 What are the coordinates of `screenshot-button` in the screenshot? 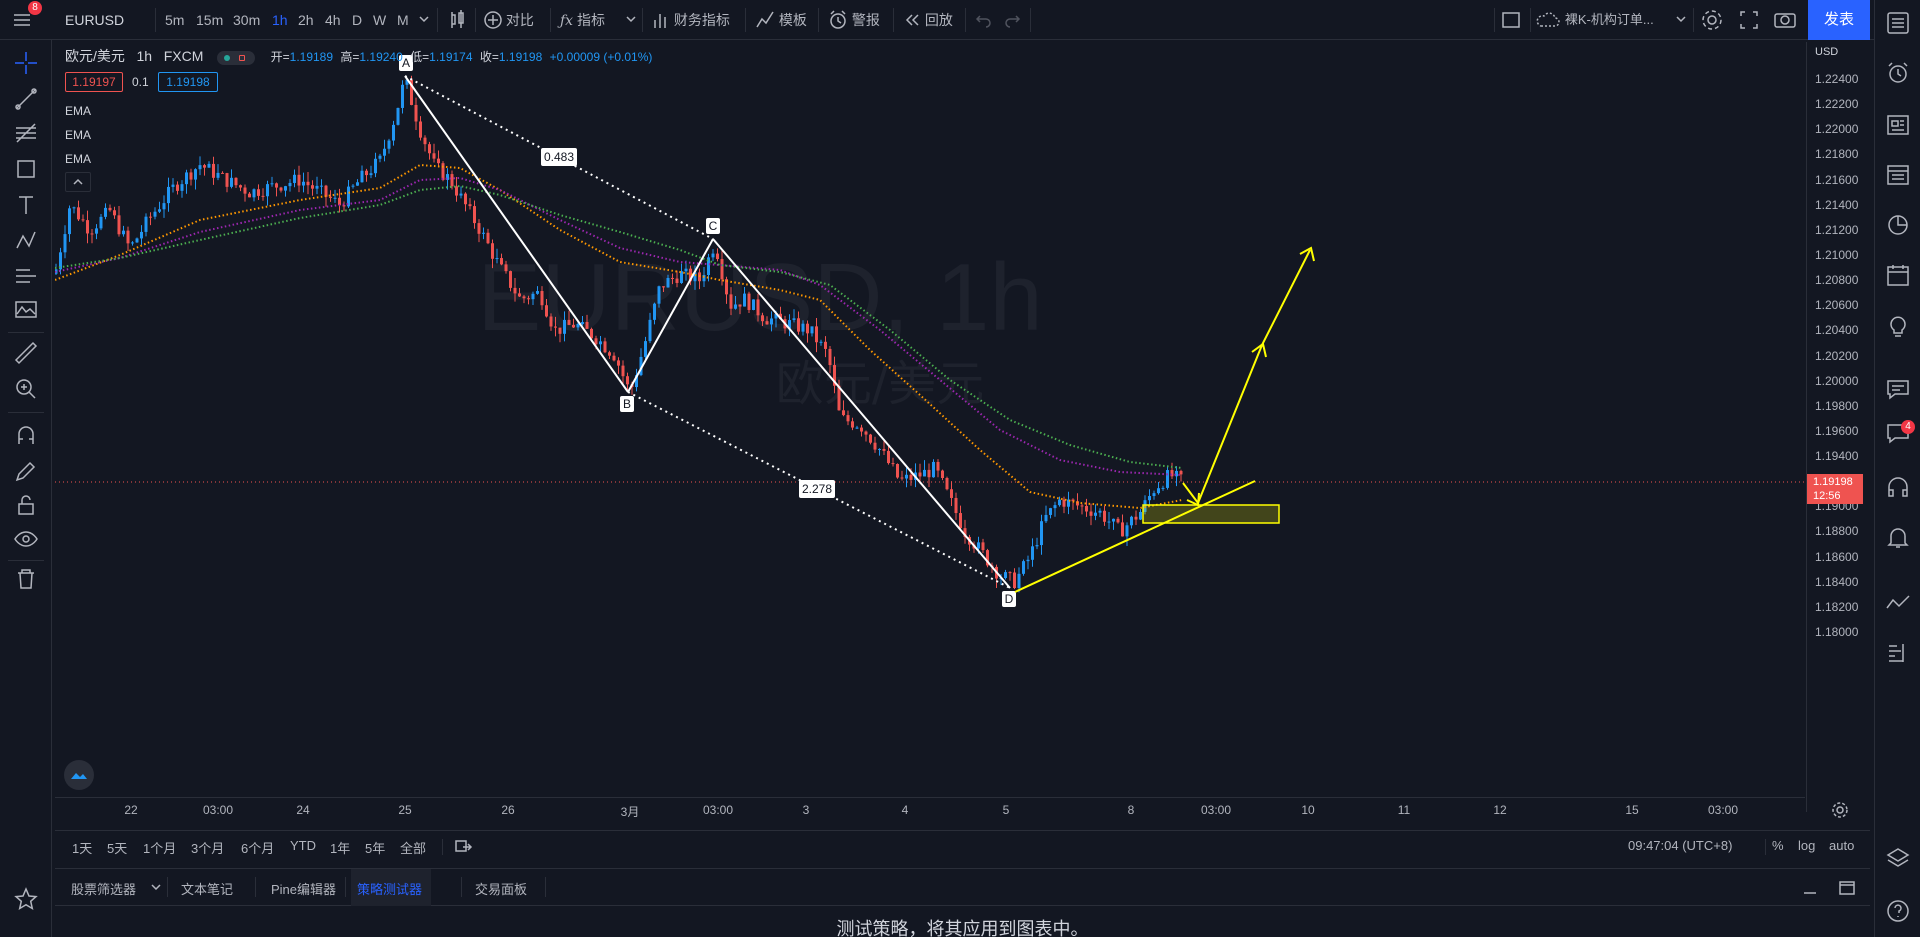 It's located at (1785, 20).